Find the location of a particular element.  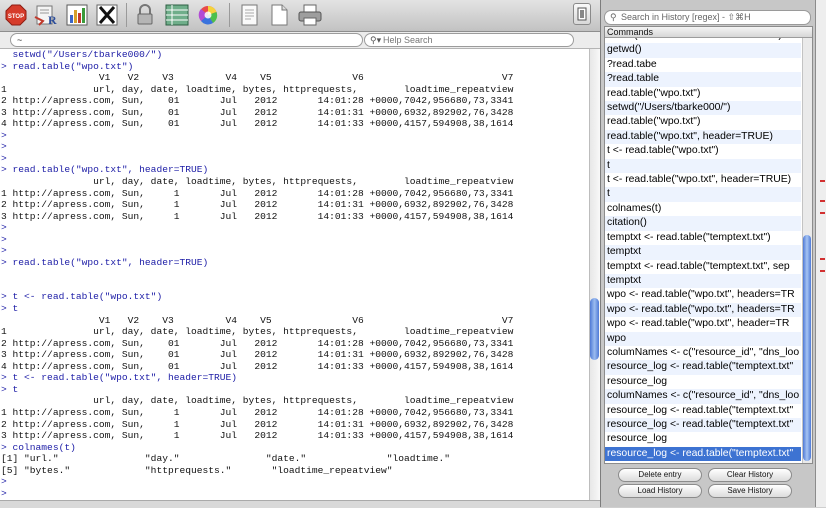

quartz-device-button is located at coordinates (77, 15).